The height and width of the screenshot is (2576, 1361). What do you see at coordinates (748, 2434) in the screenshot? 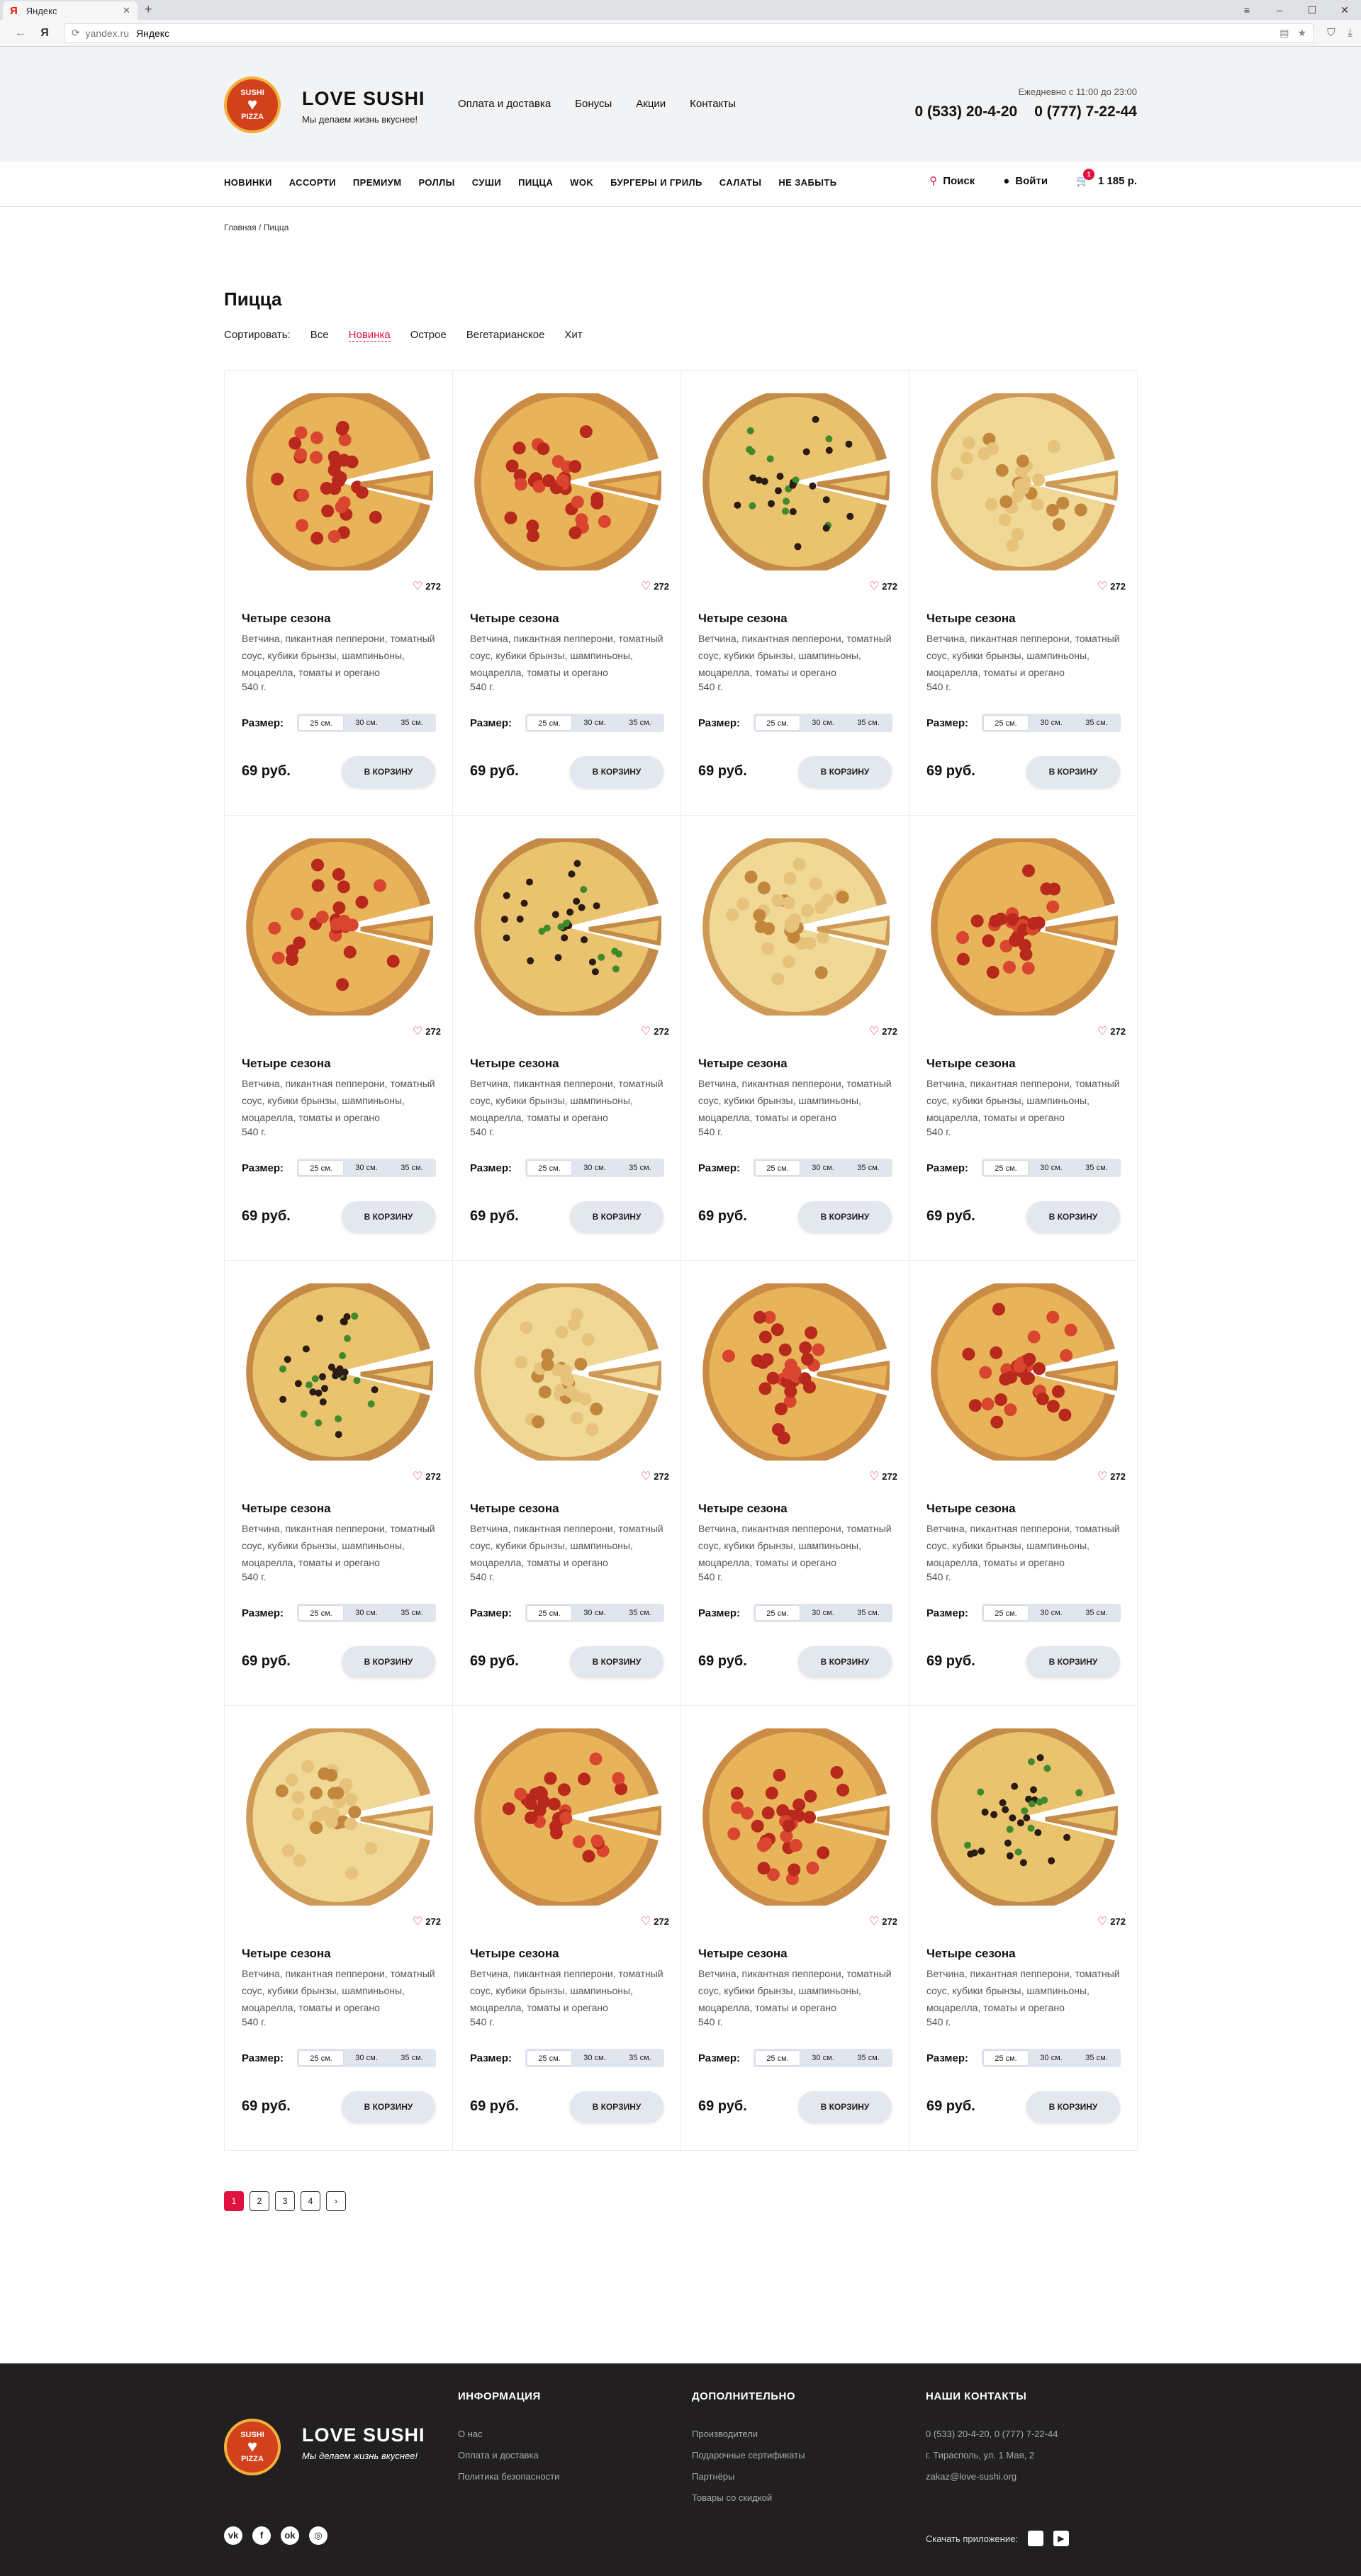
I see `footer-link: Производители` at bounding box center [748, 2434].